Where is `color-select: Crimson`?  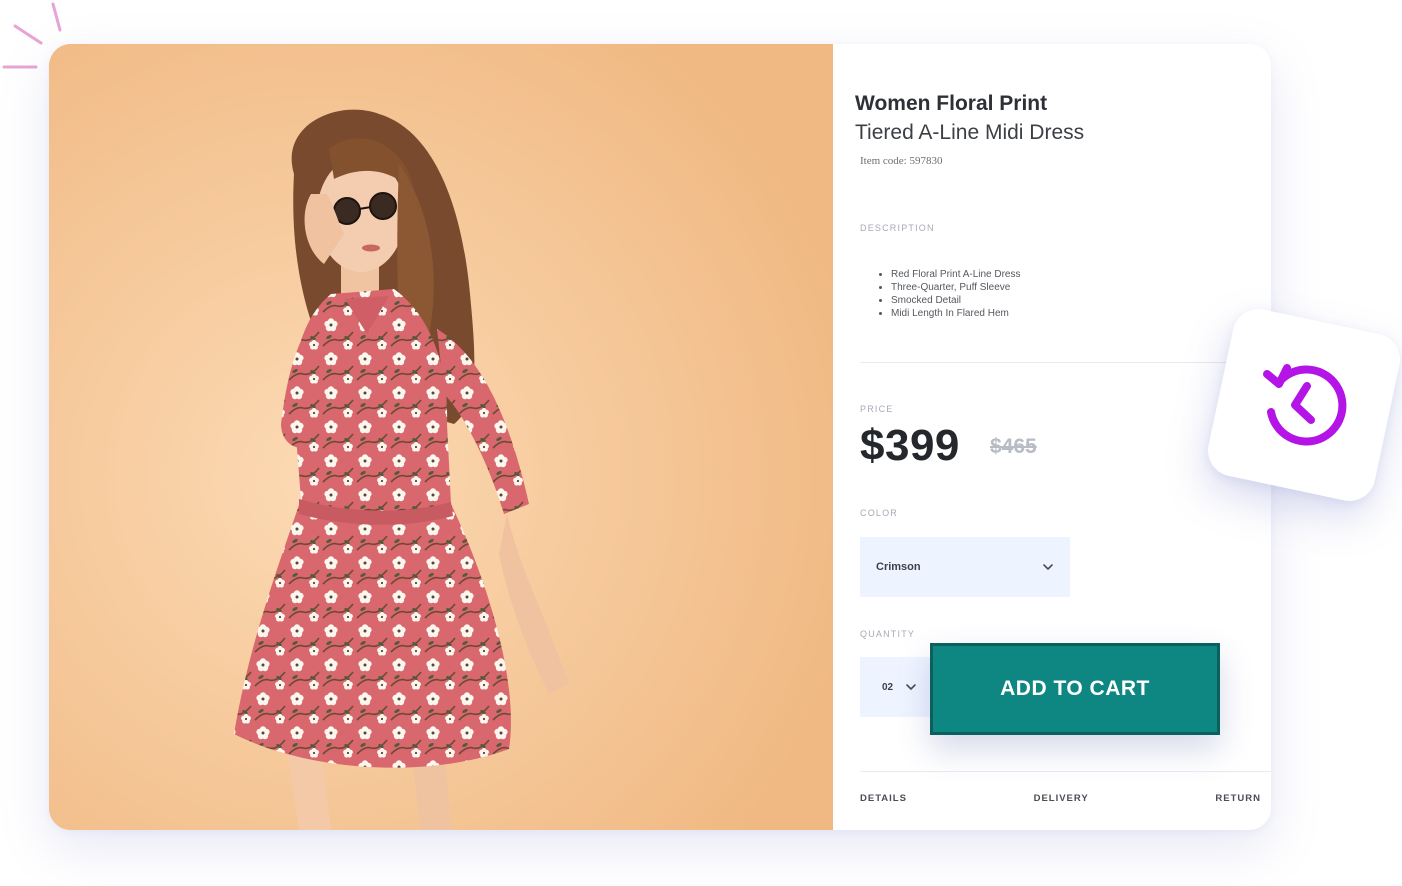 color-select: Crimson is located at coordinates (965, 567).